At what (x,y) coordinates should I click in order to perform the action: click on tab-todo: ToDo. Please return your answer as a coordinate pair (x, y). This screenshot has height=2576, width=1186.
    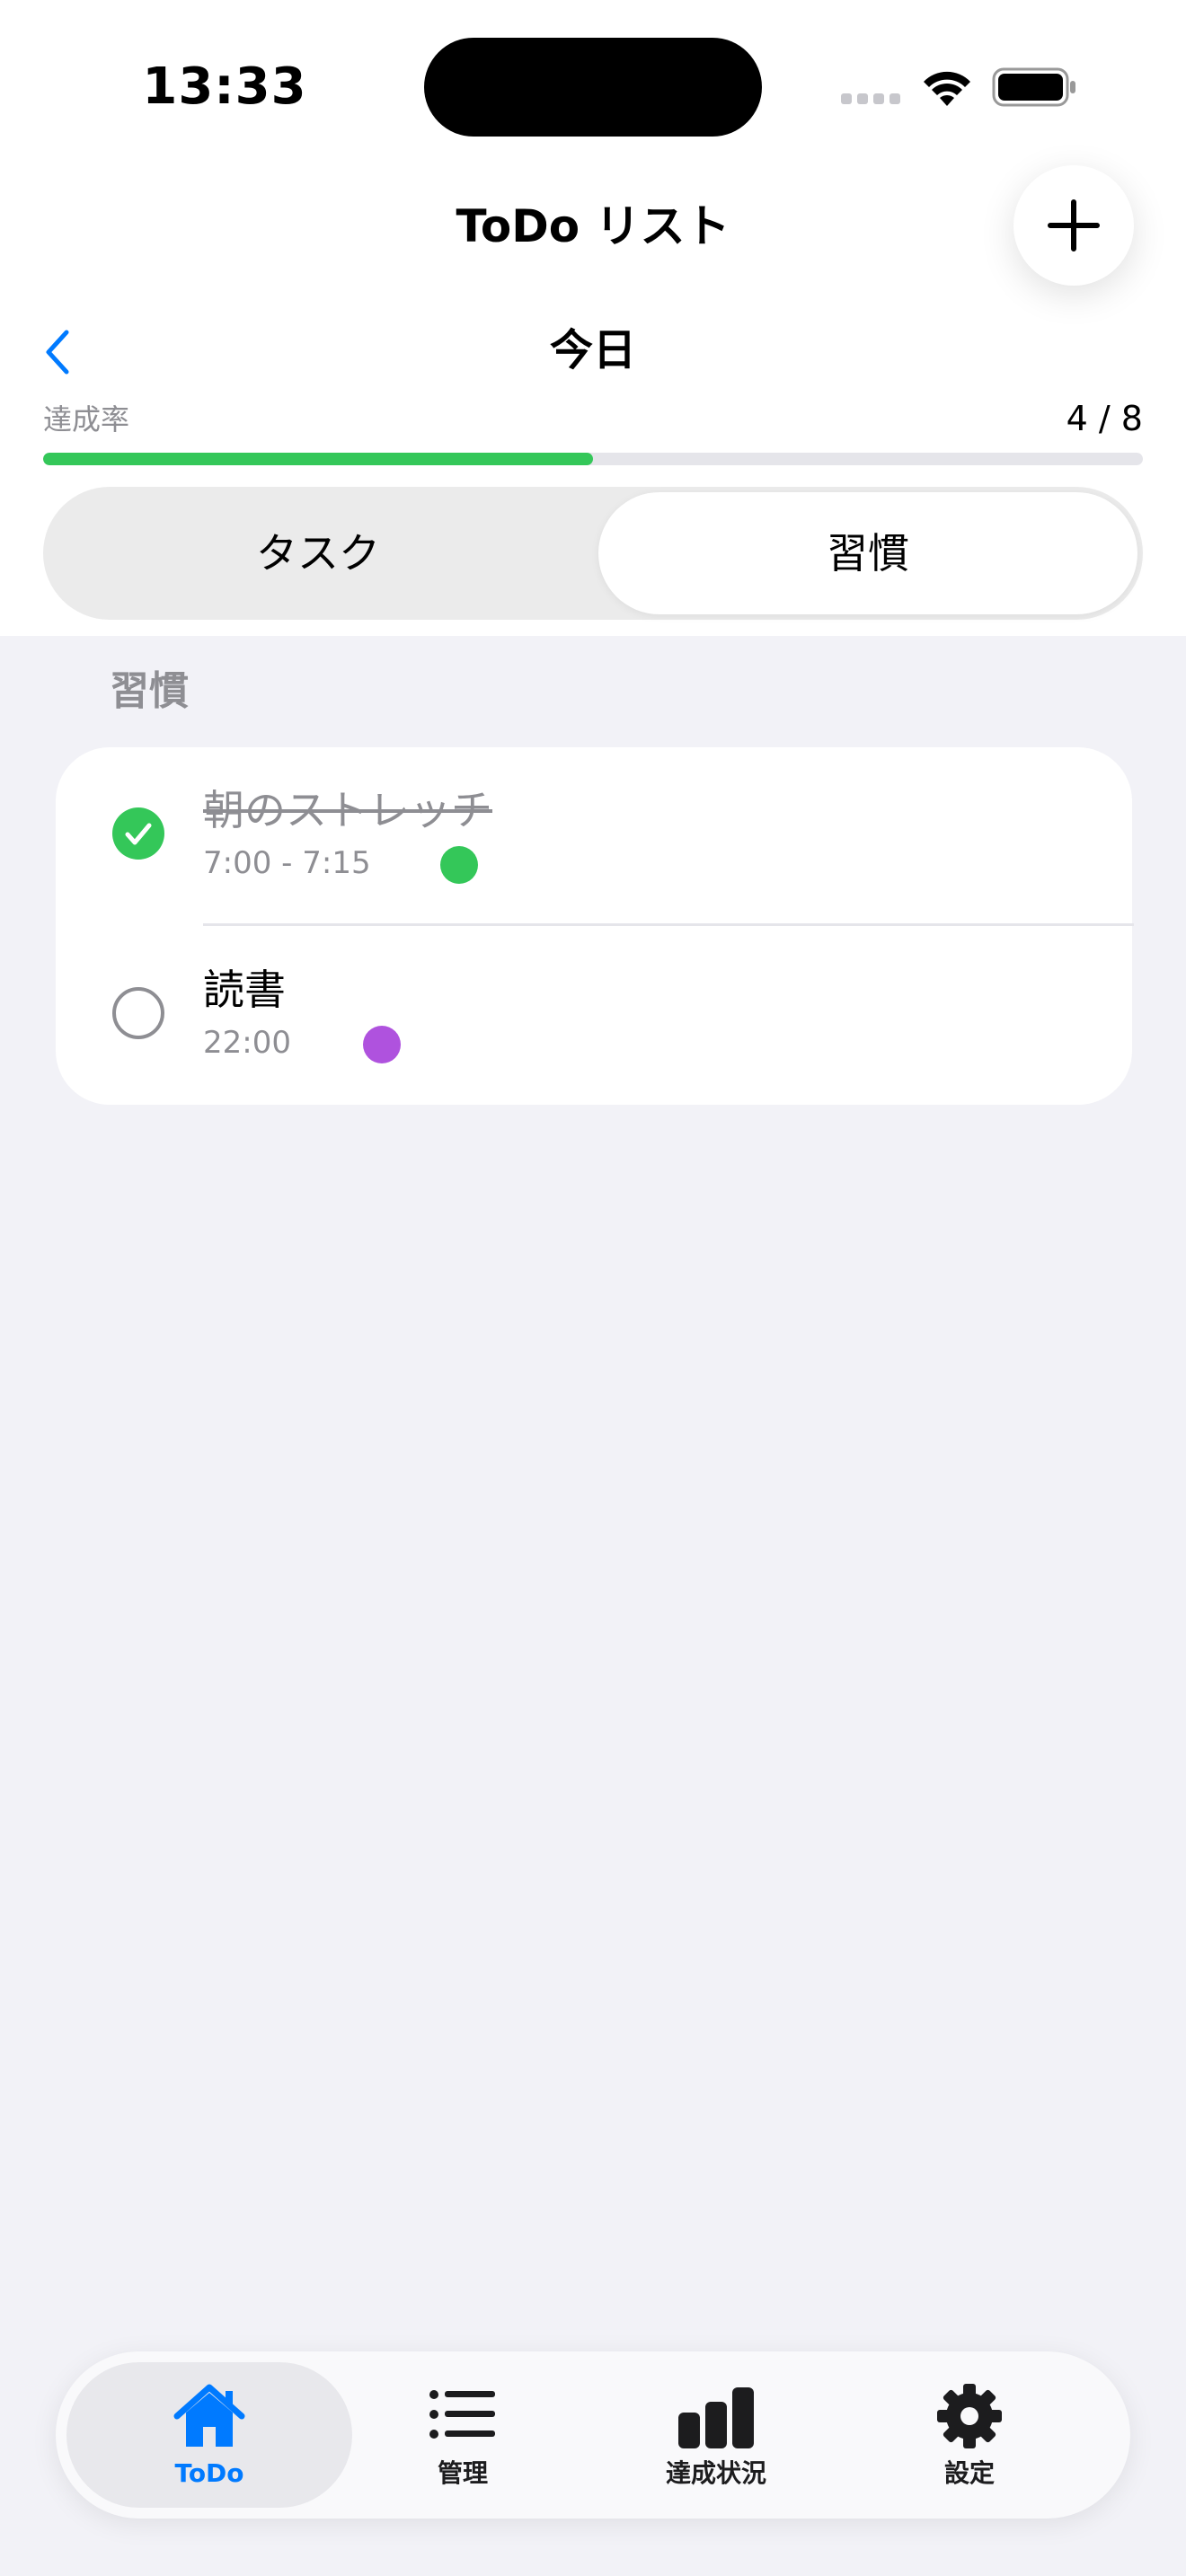
    Looking at the image, I should click on (209, 2435).